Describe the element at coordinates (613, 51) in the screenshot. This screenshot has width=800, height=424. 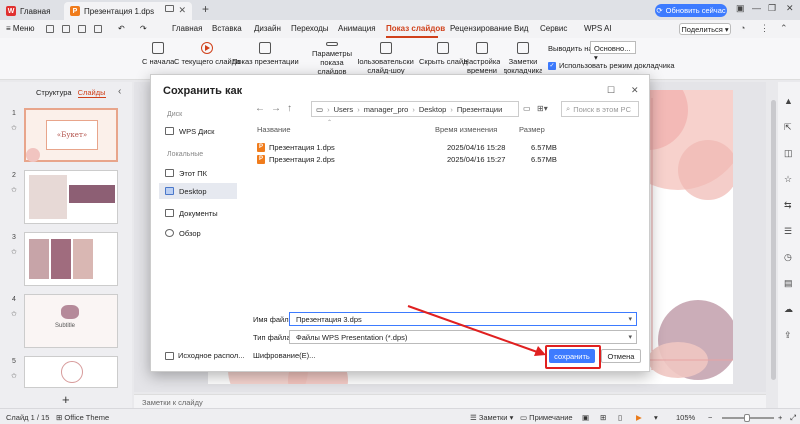
I see `output-select: Основно... ▾` at that location.